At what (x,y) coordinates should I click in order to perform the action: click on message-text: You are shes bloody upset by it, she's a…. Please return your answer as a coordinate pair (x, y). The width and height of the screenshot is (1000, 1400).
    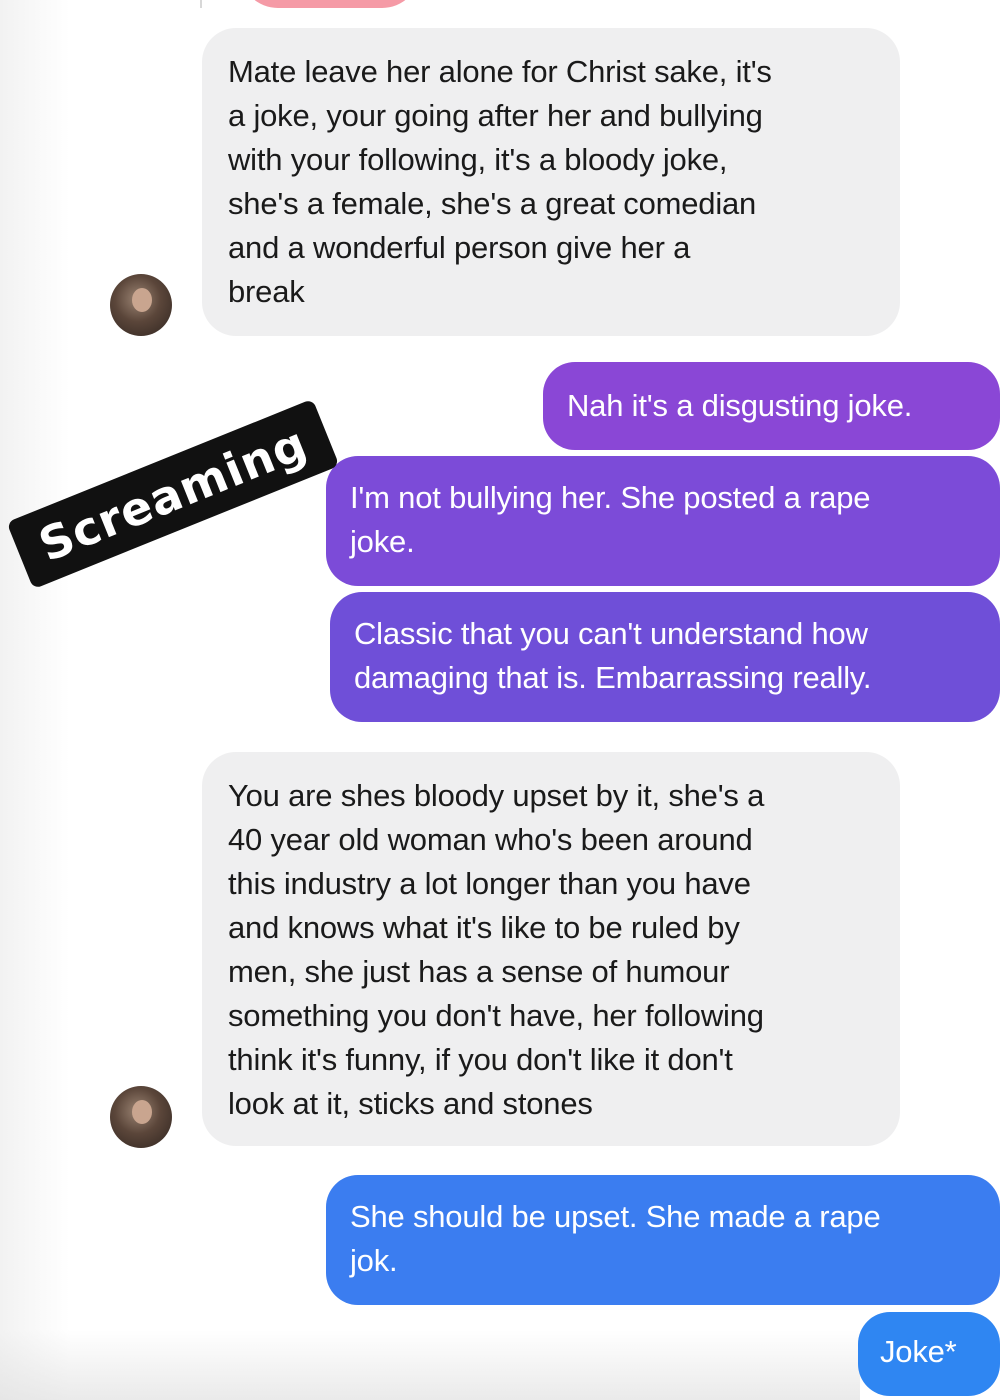
    Looking at the image, I should click on (496, 949).